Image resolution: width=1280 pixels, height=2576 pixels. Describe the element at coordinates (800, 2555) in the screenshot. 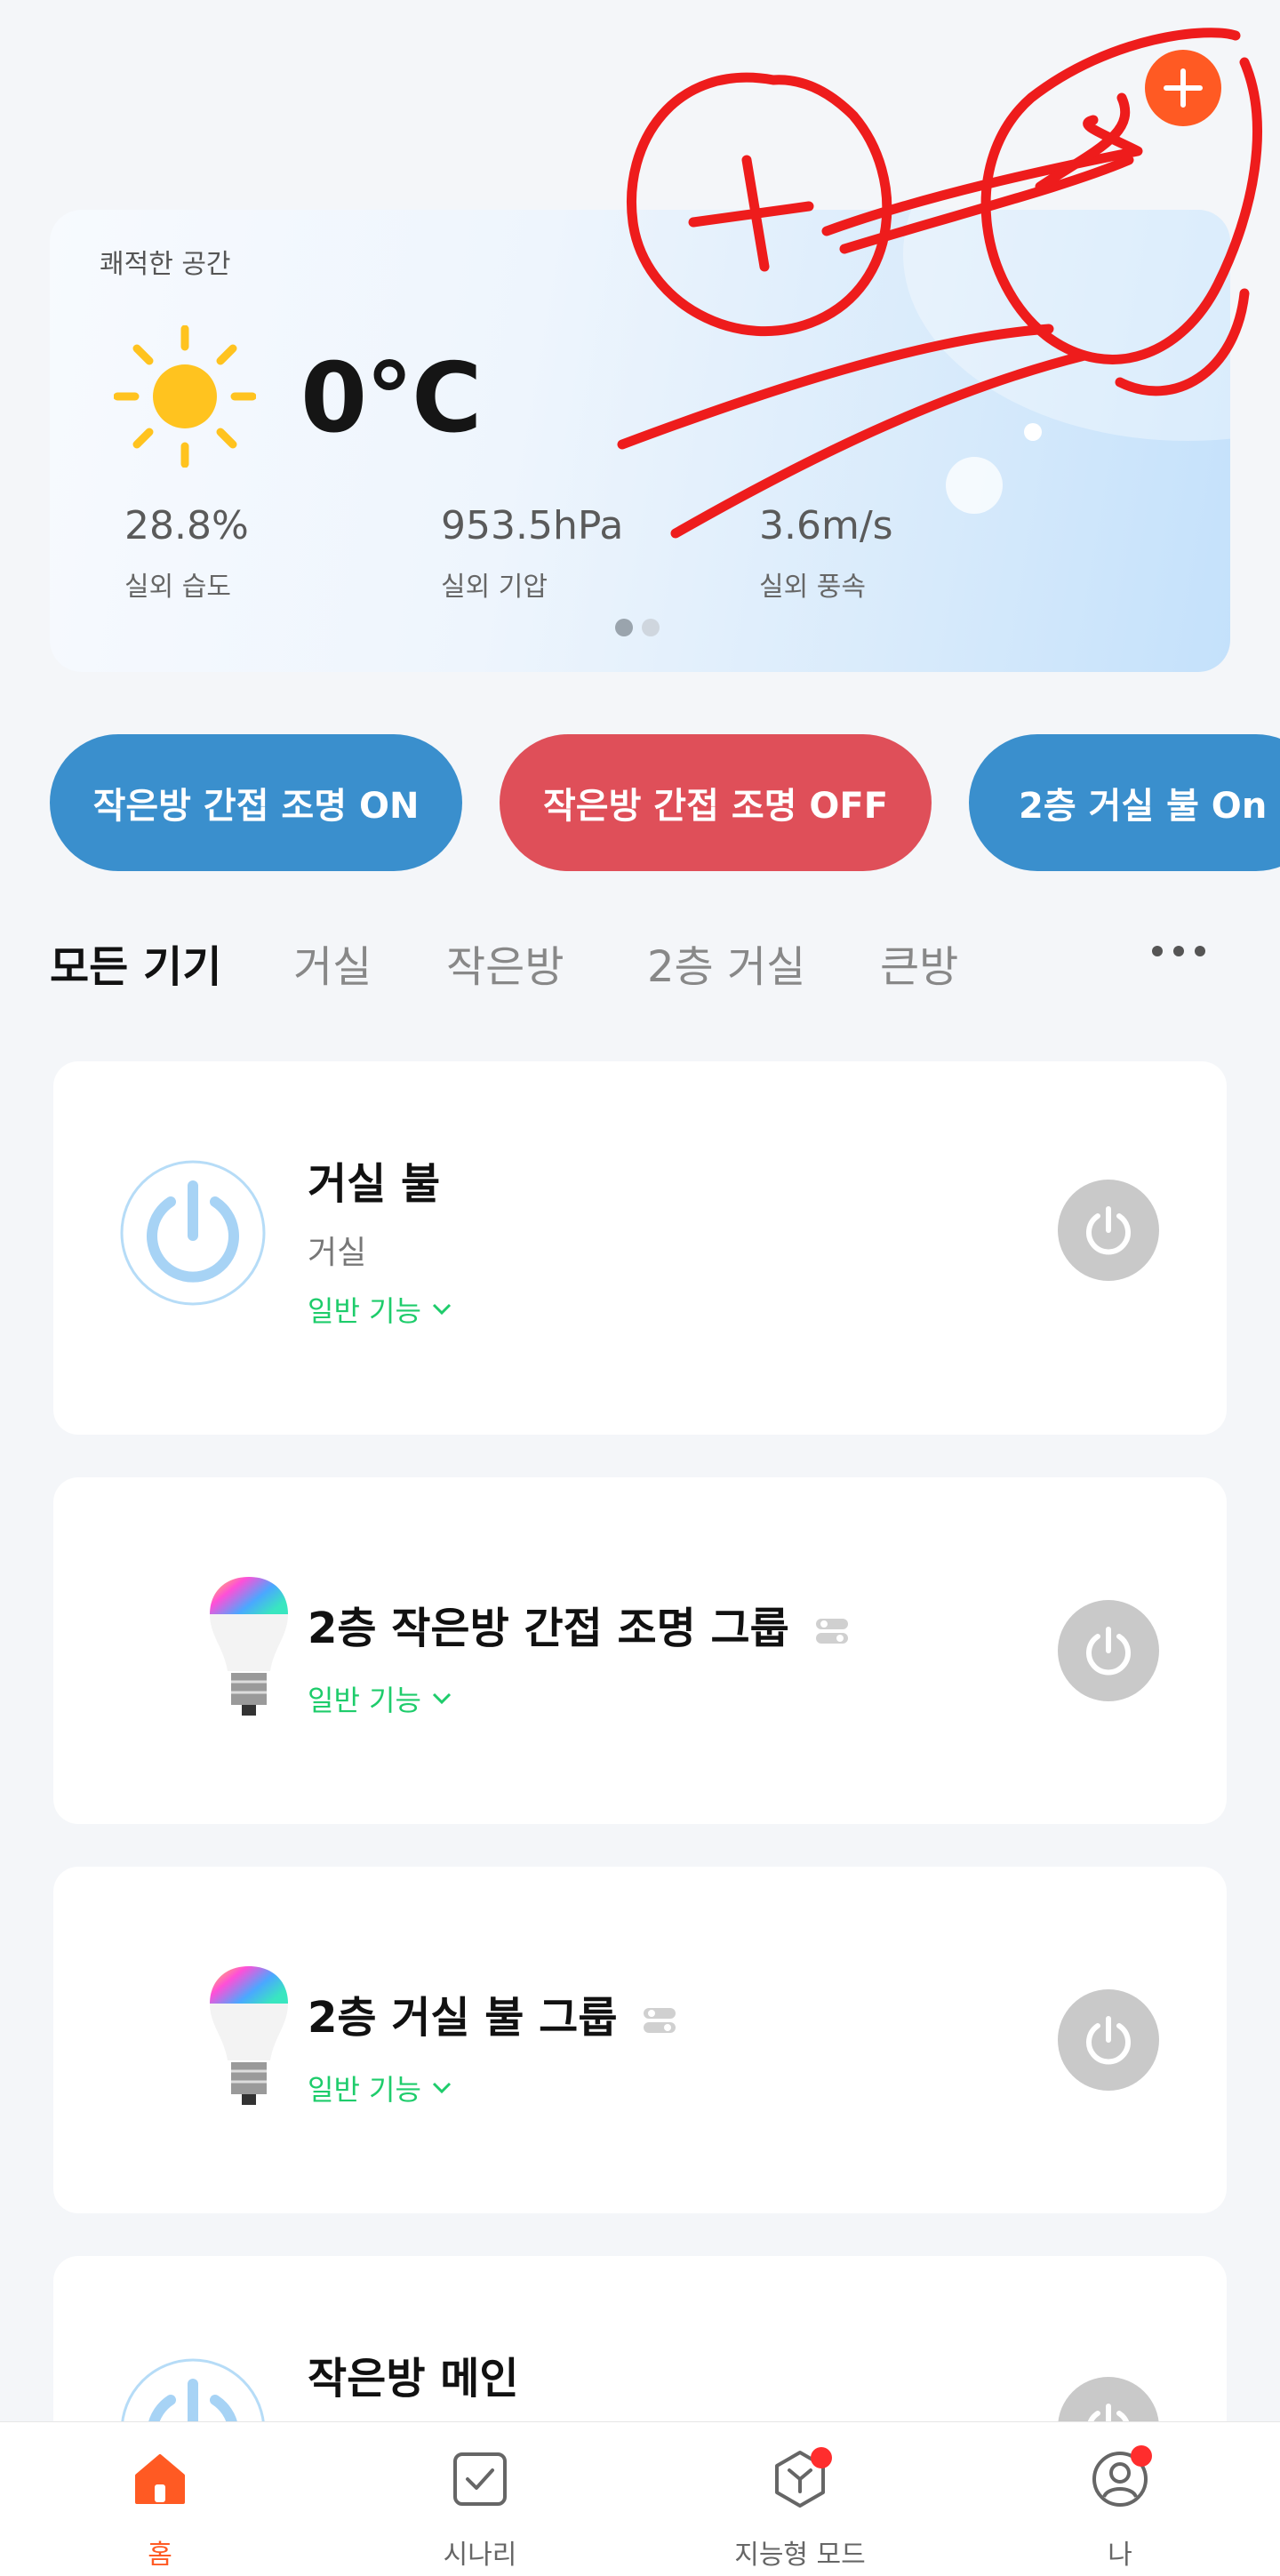

I see `nav-smart-mode-label: 지능형 모드` at that location.